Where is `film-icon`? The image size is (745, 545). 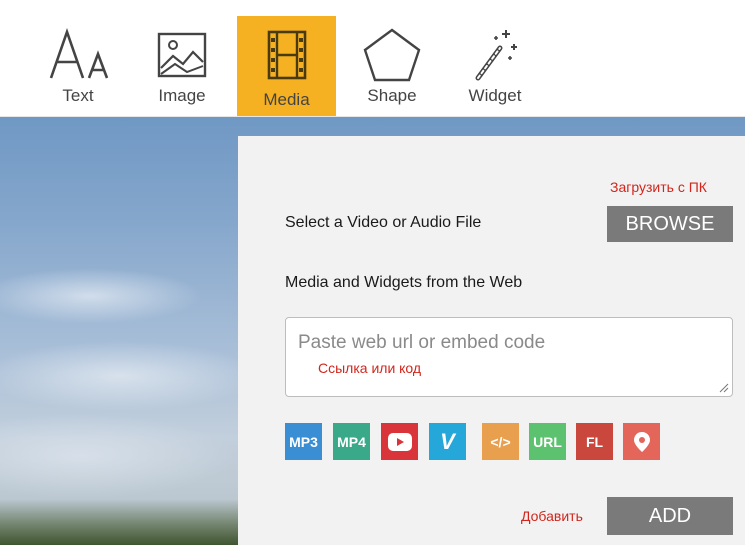
film-icon is located at coordinates (286, 55).